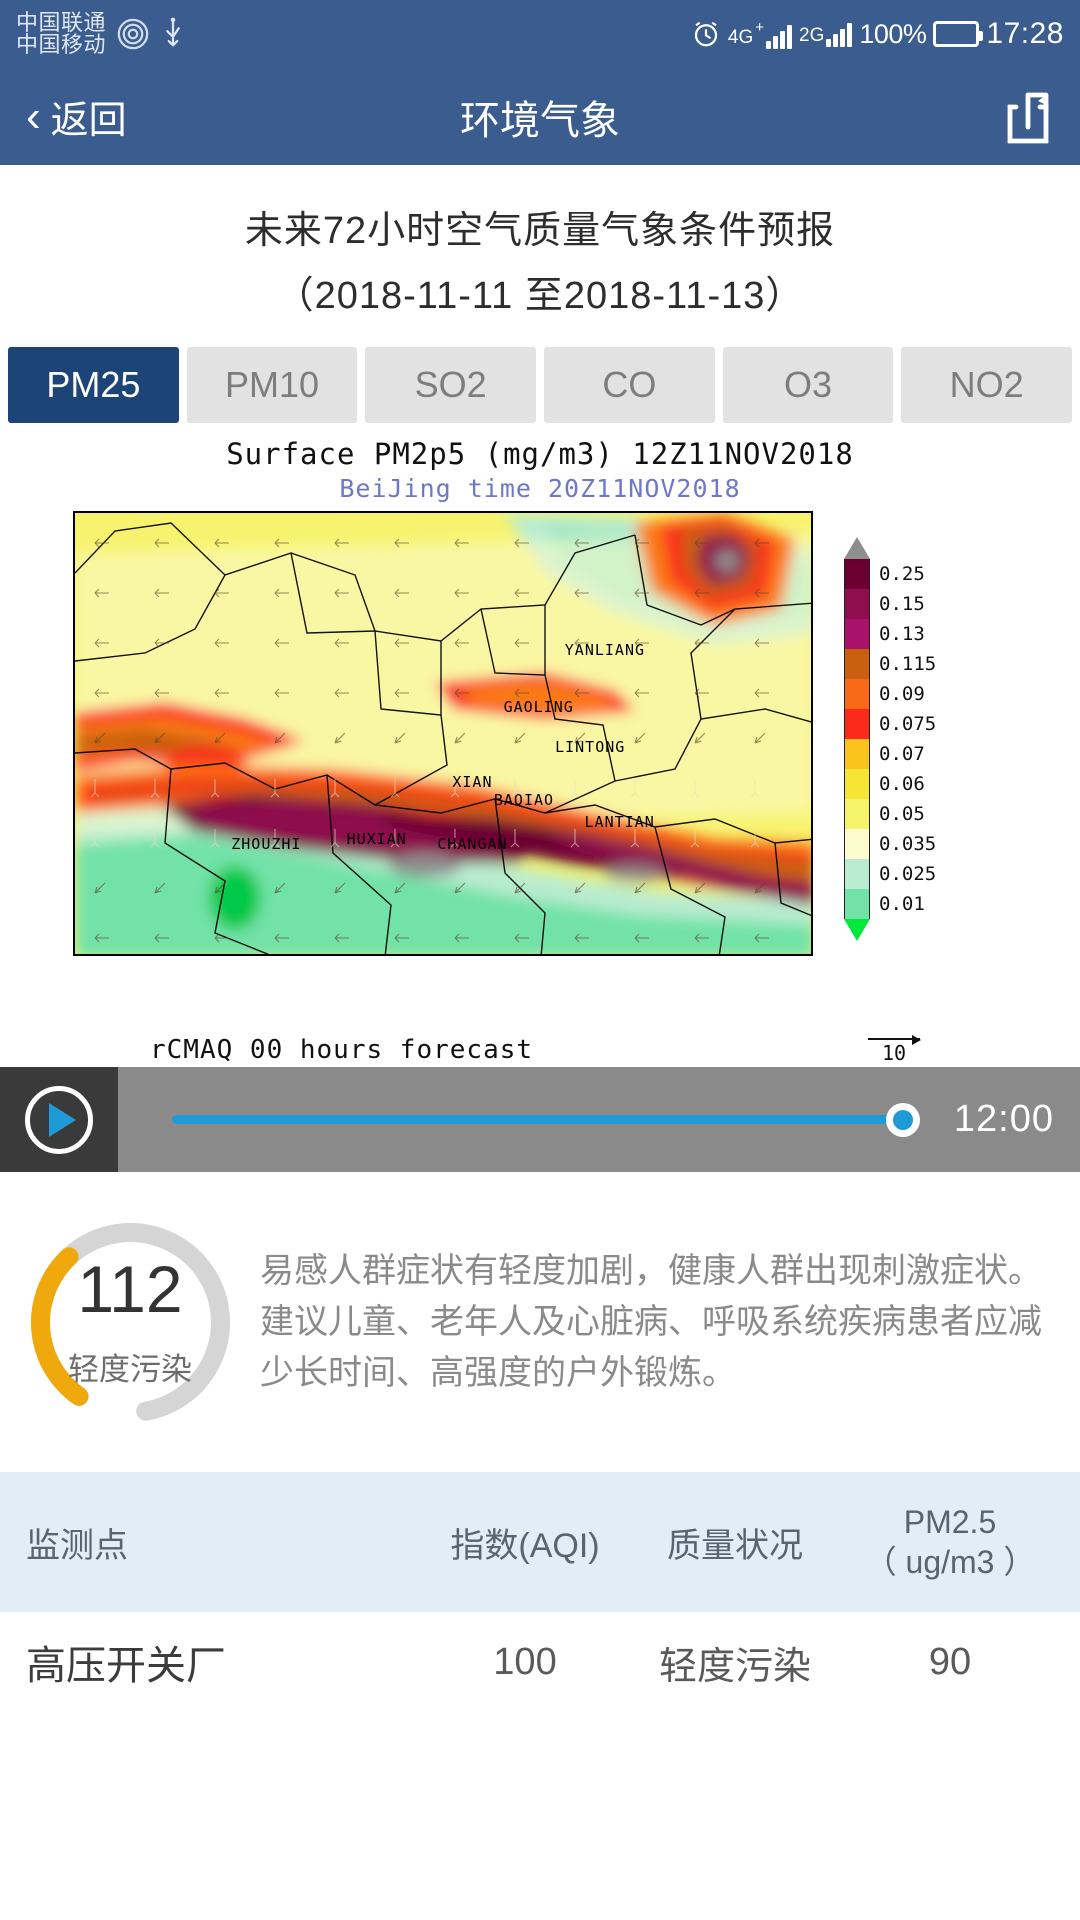 The image size is (1080, 1920). What do you see at coordinates (893, 33) in the screenshot?
I see `battery-percent: 100%` at bounding box center [893, 33].